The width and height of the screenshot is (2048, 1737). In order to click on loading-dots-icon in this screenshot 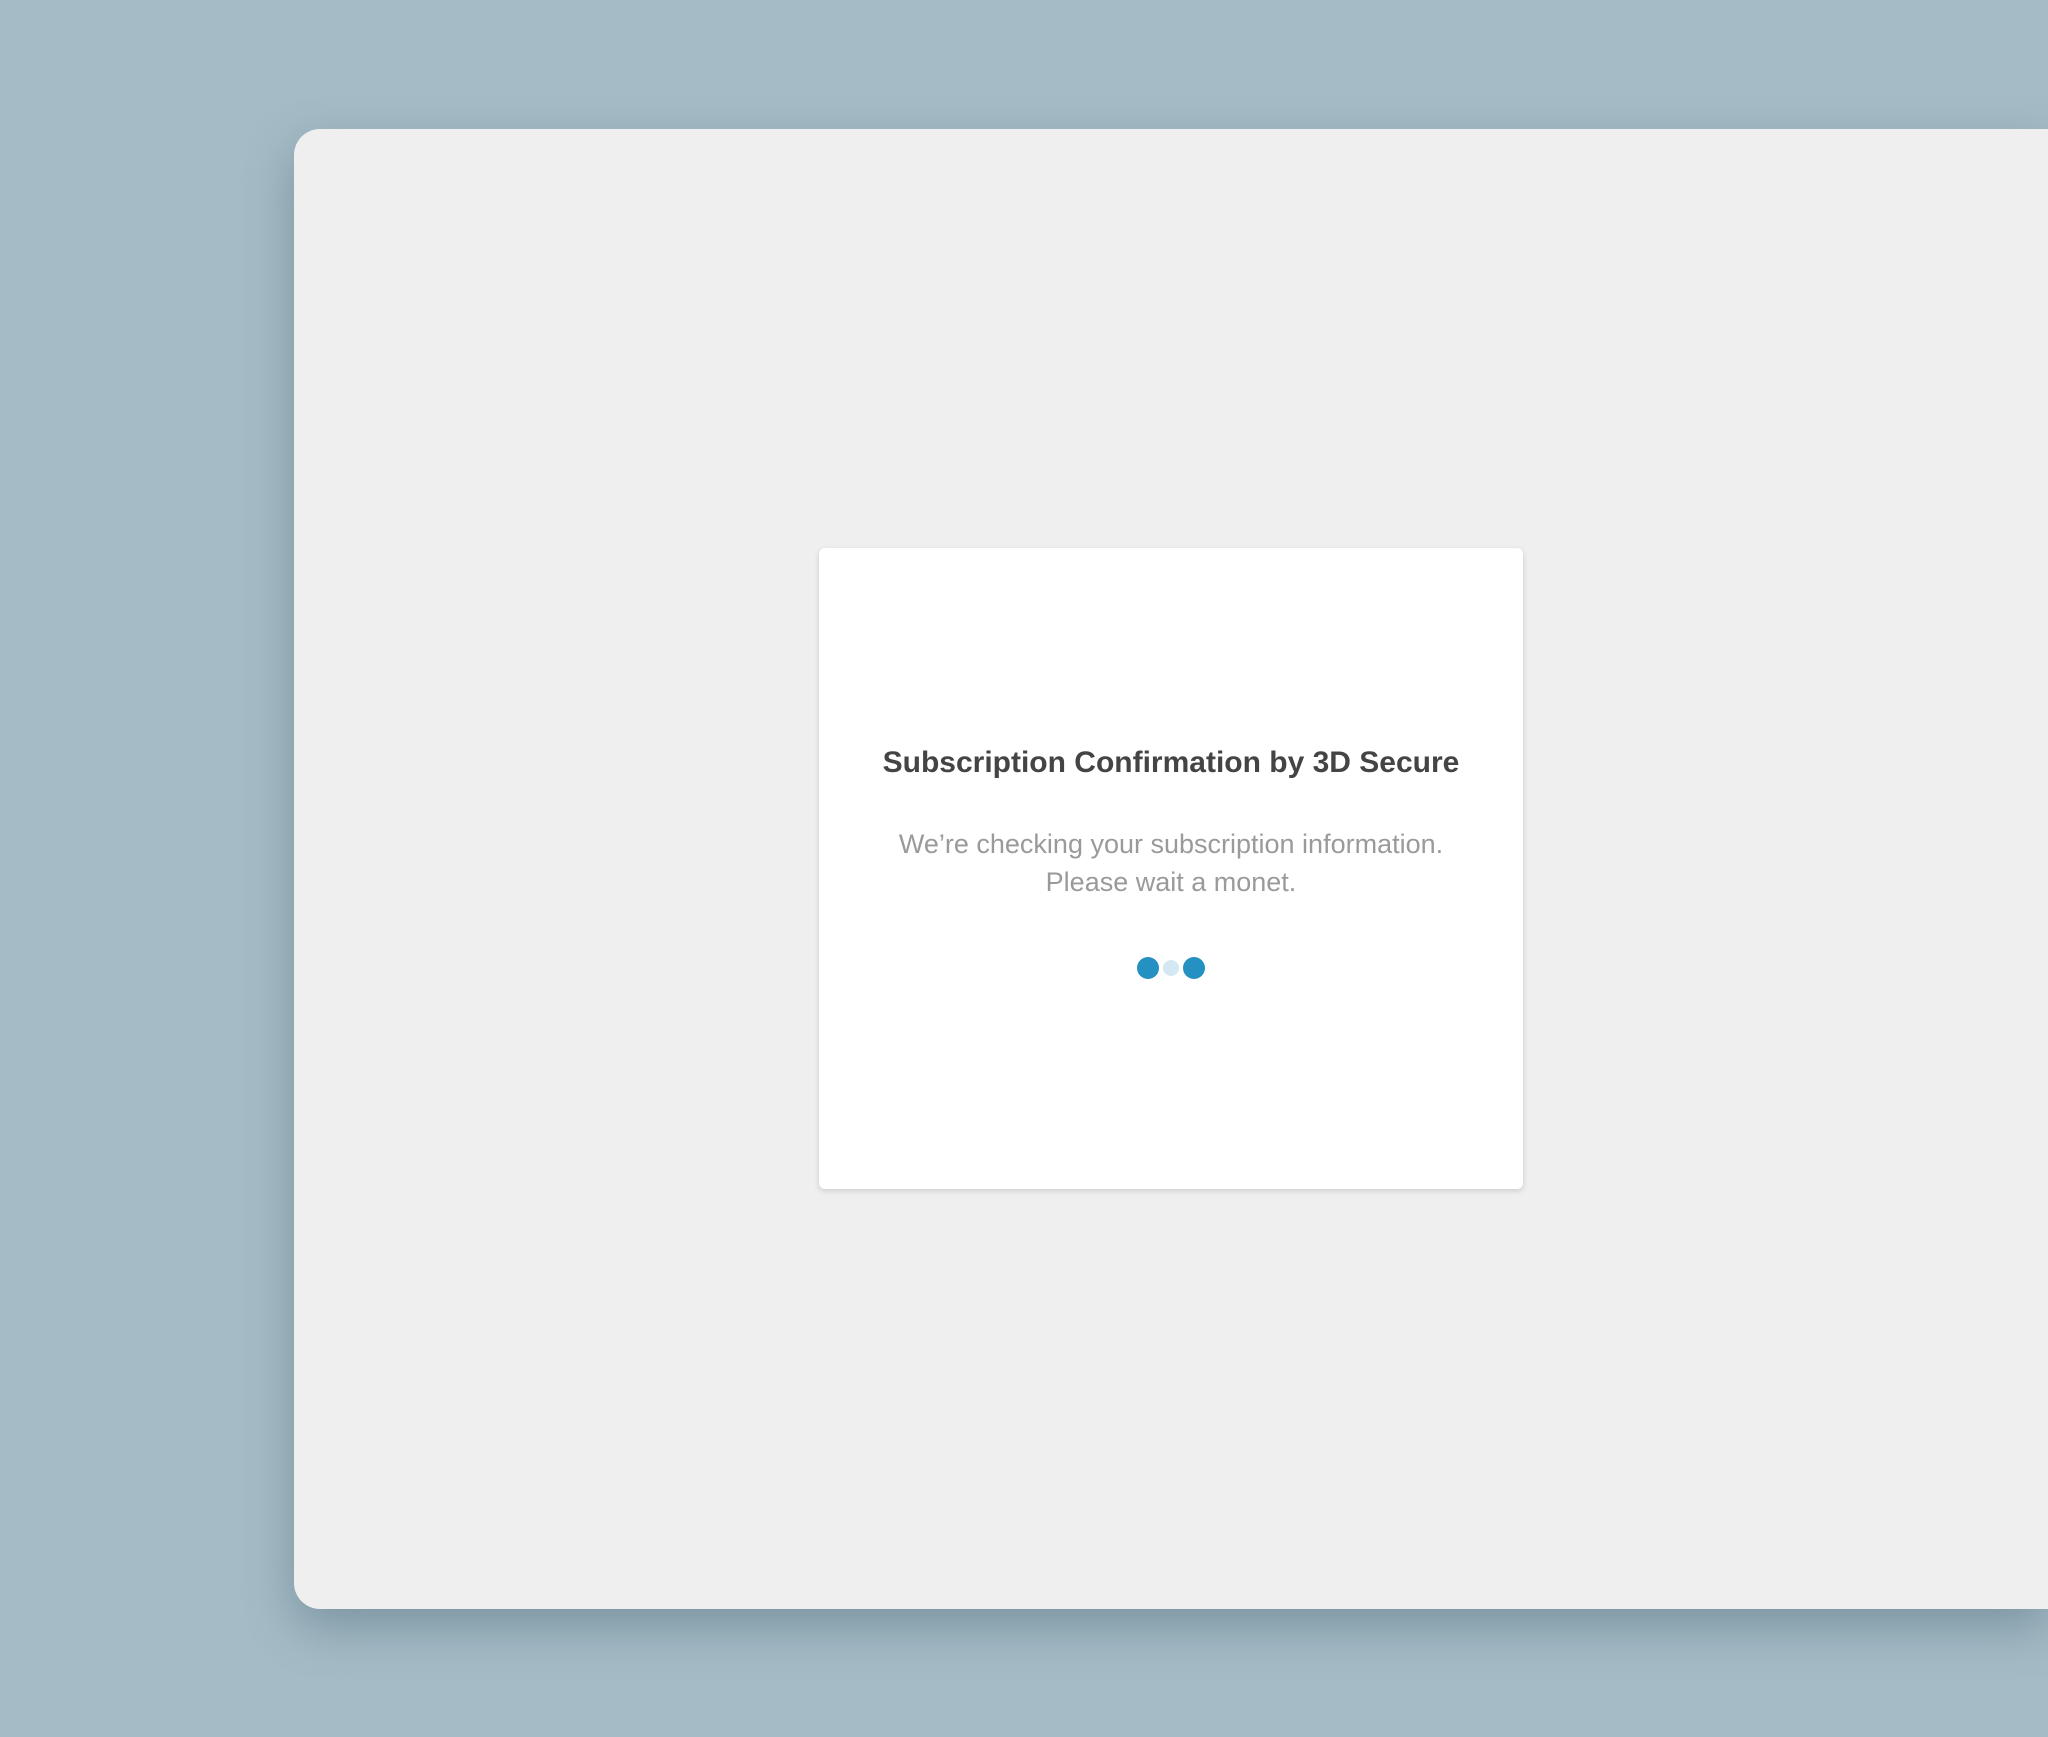, I will do `click(1171, 968)`.